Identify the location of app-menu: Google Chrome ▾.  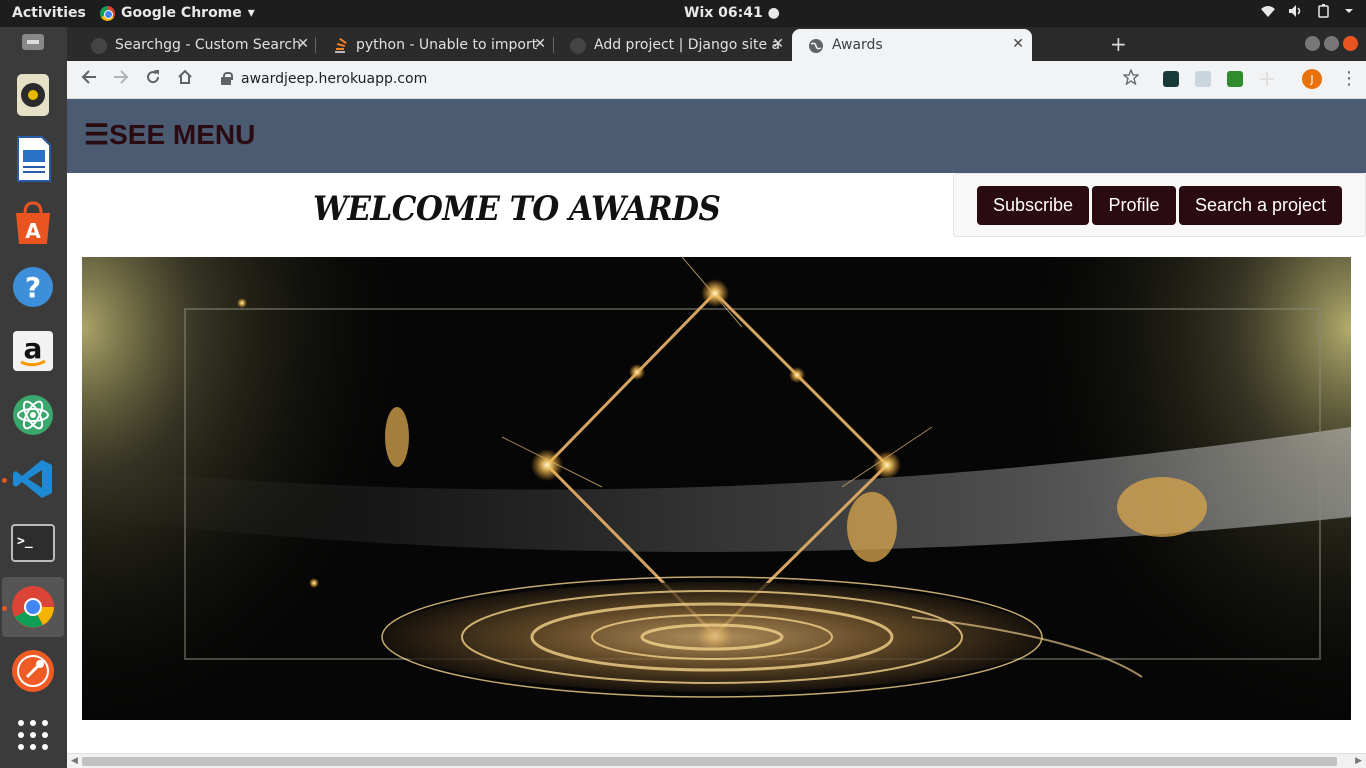
(177, 13).